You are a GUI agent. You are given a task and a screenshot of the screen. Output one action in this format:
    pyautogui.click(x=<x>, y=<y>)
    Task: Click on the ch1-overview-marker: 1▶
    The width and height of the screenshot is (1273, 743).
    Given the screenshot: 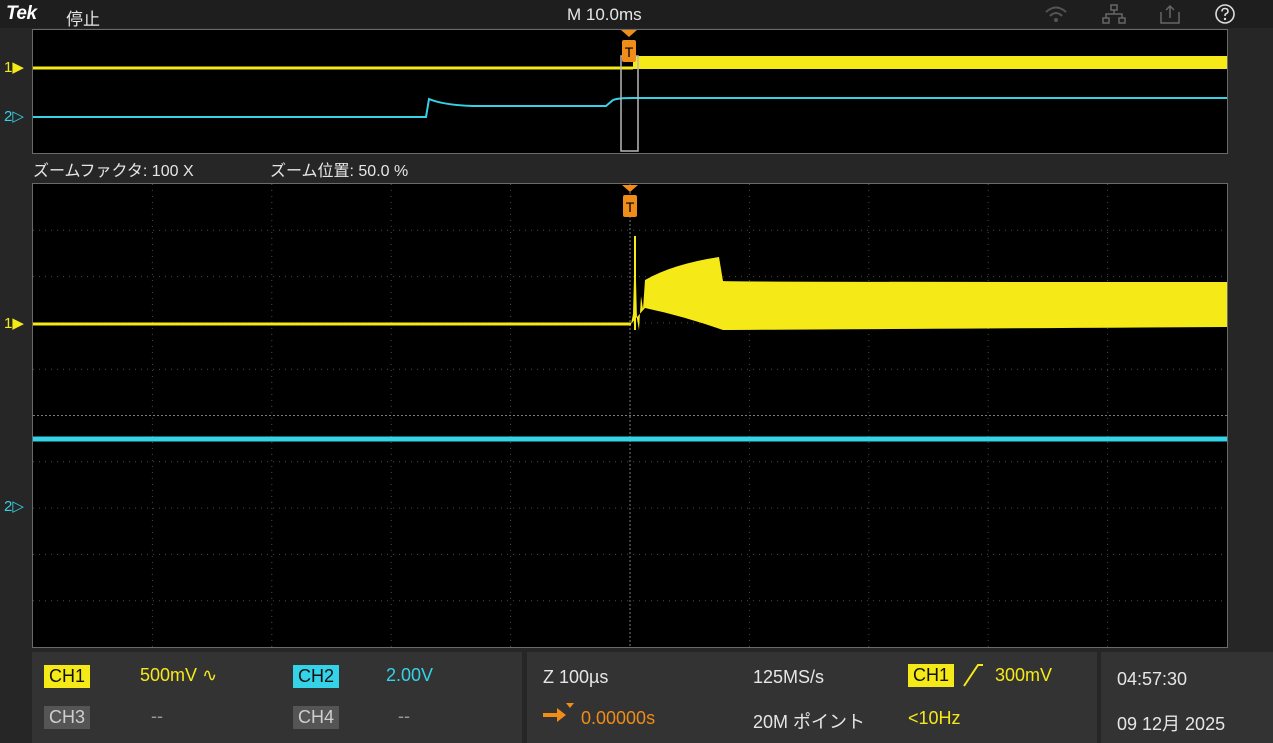 What is the action you would take?
    pyautogui.click(x=14, y=67)
    